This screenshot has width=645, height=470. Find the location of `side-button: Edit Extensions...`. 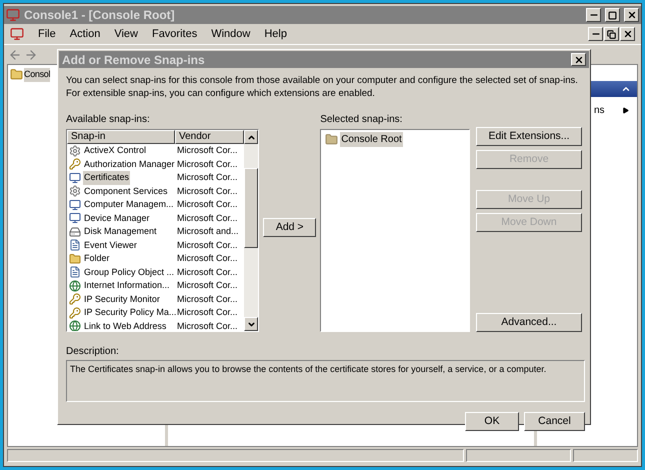

side-button: Edit Extensions... is located at coordinates (529, 136).